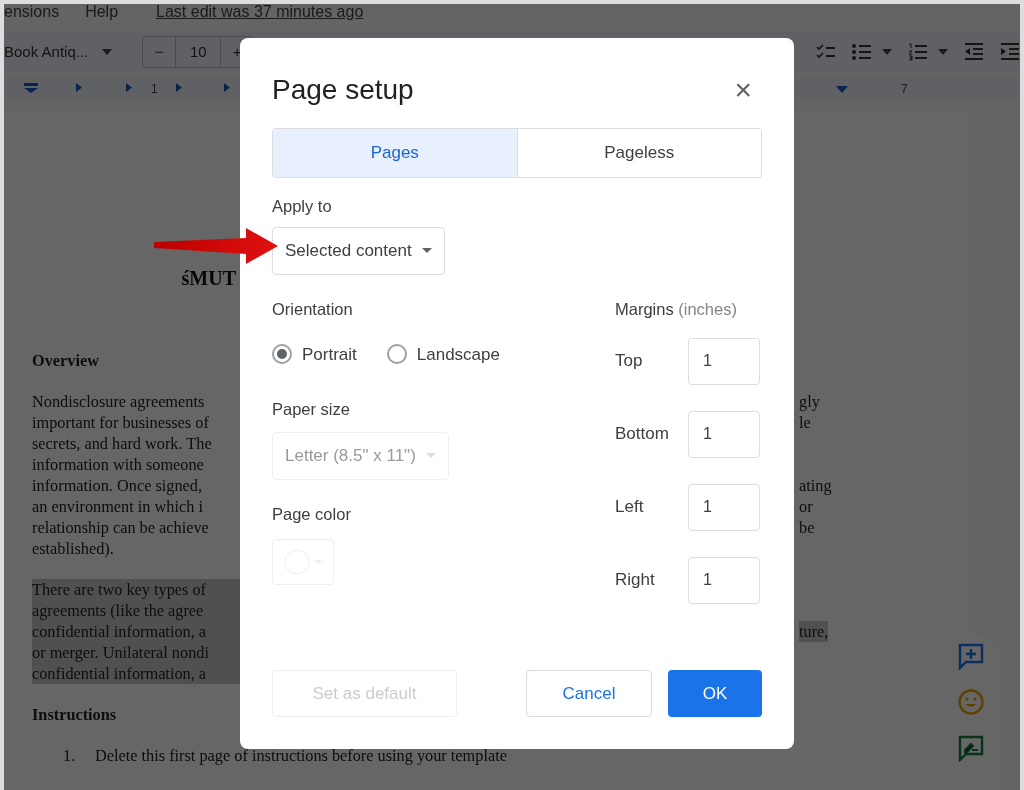  Describe the element at coordinates (198, 52) in the screenshot. I see `font-size-field: 10` at that location.